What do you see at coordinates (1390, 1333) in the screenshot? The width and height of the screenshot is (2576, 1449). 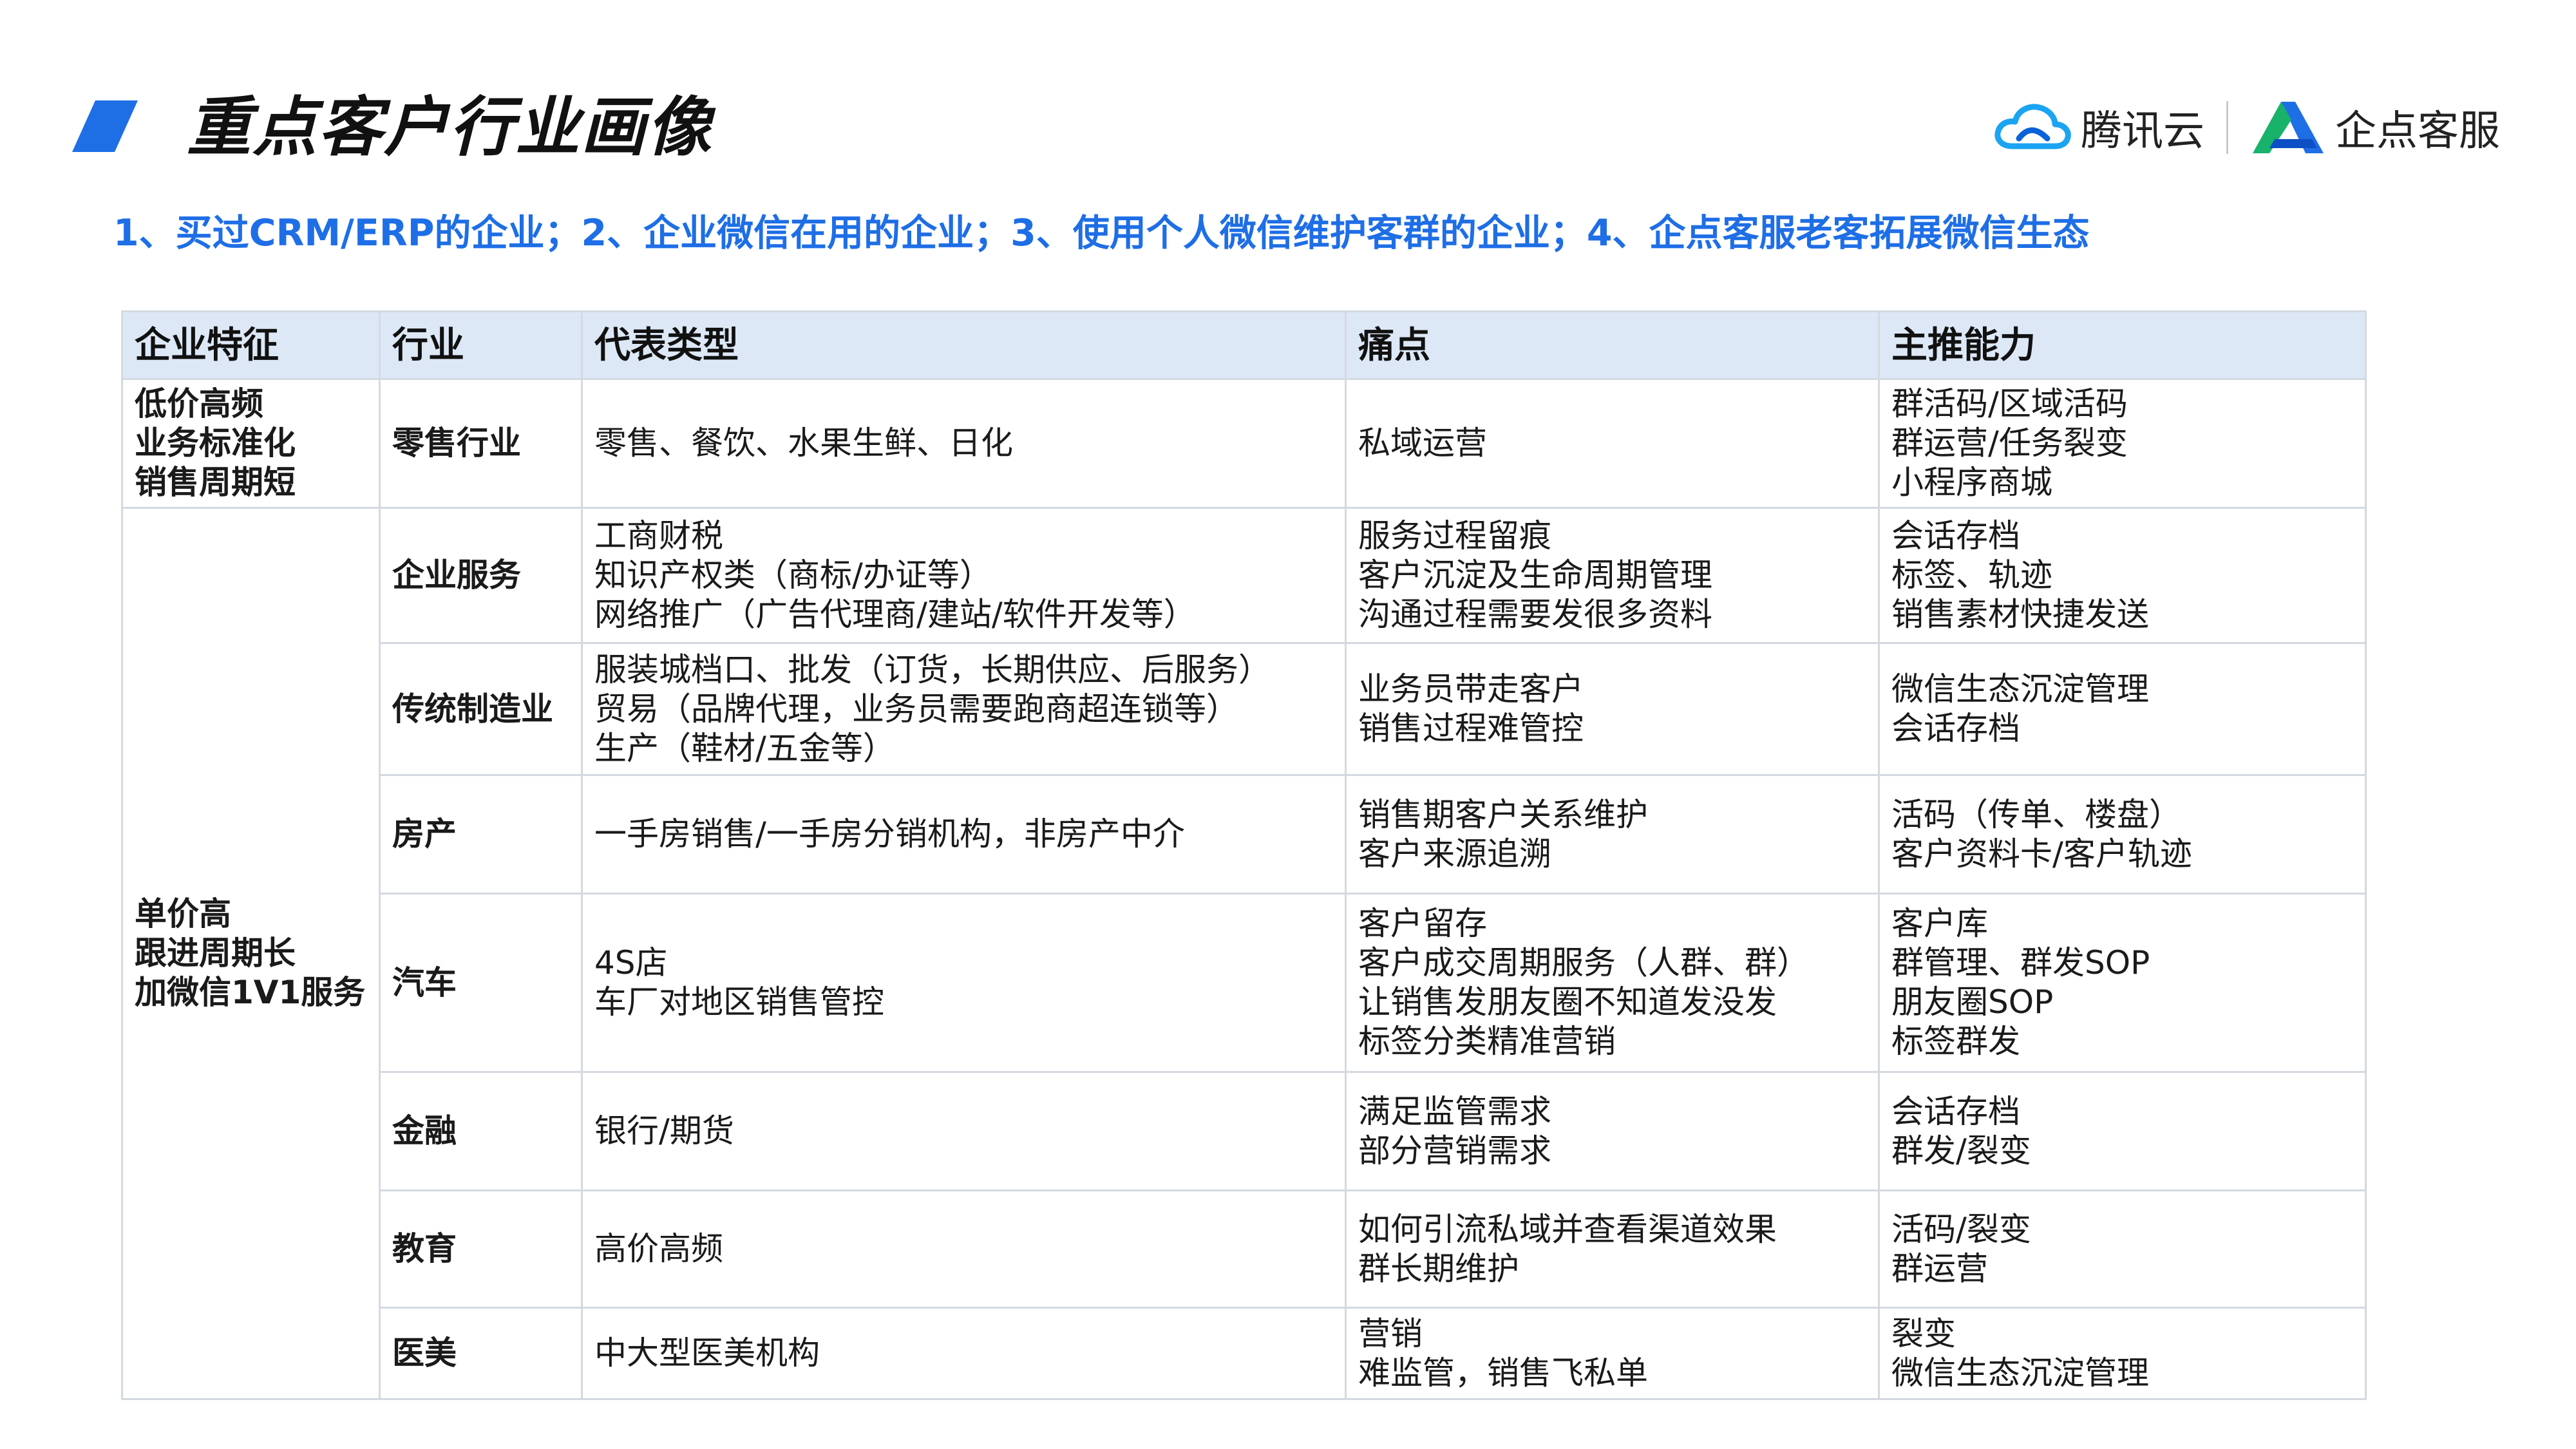 I see `pain-line: 营销` at bounding box center [1390, 1333].